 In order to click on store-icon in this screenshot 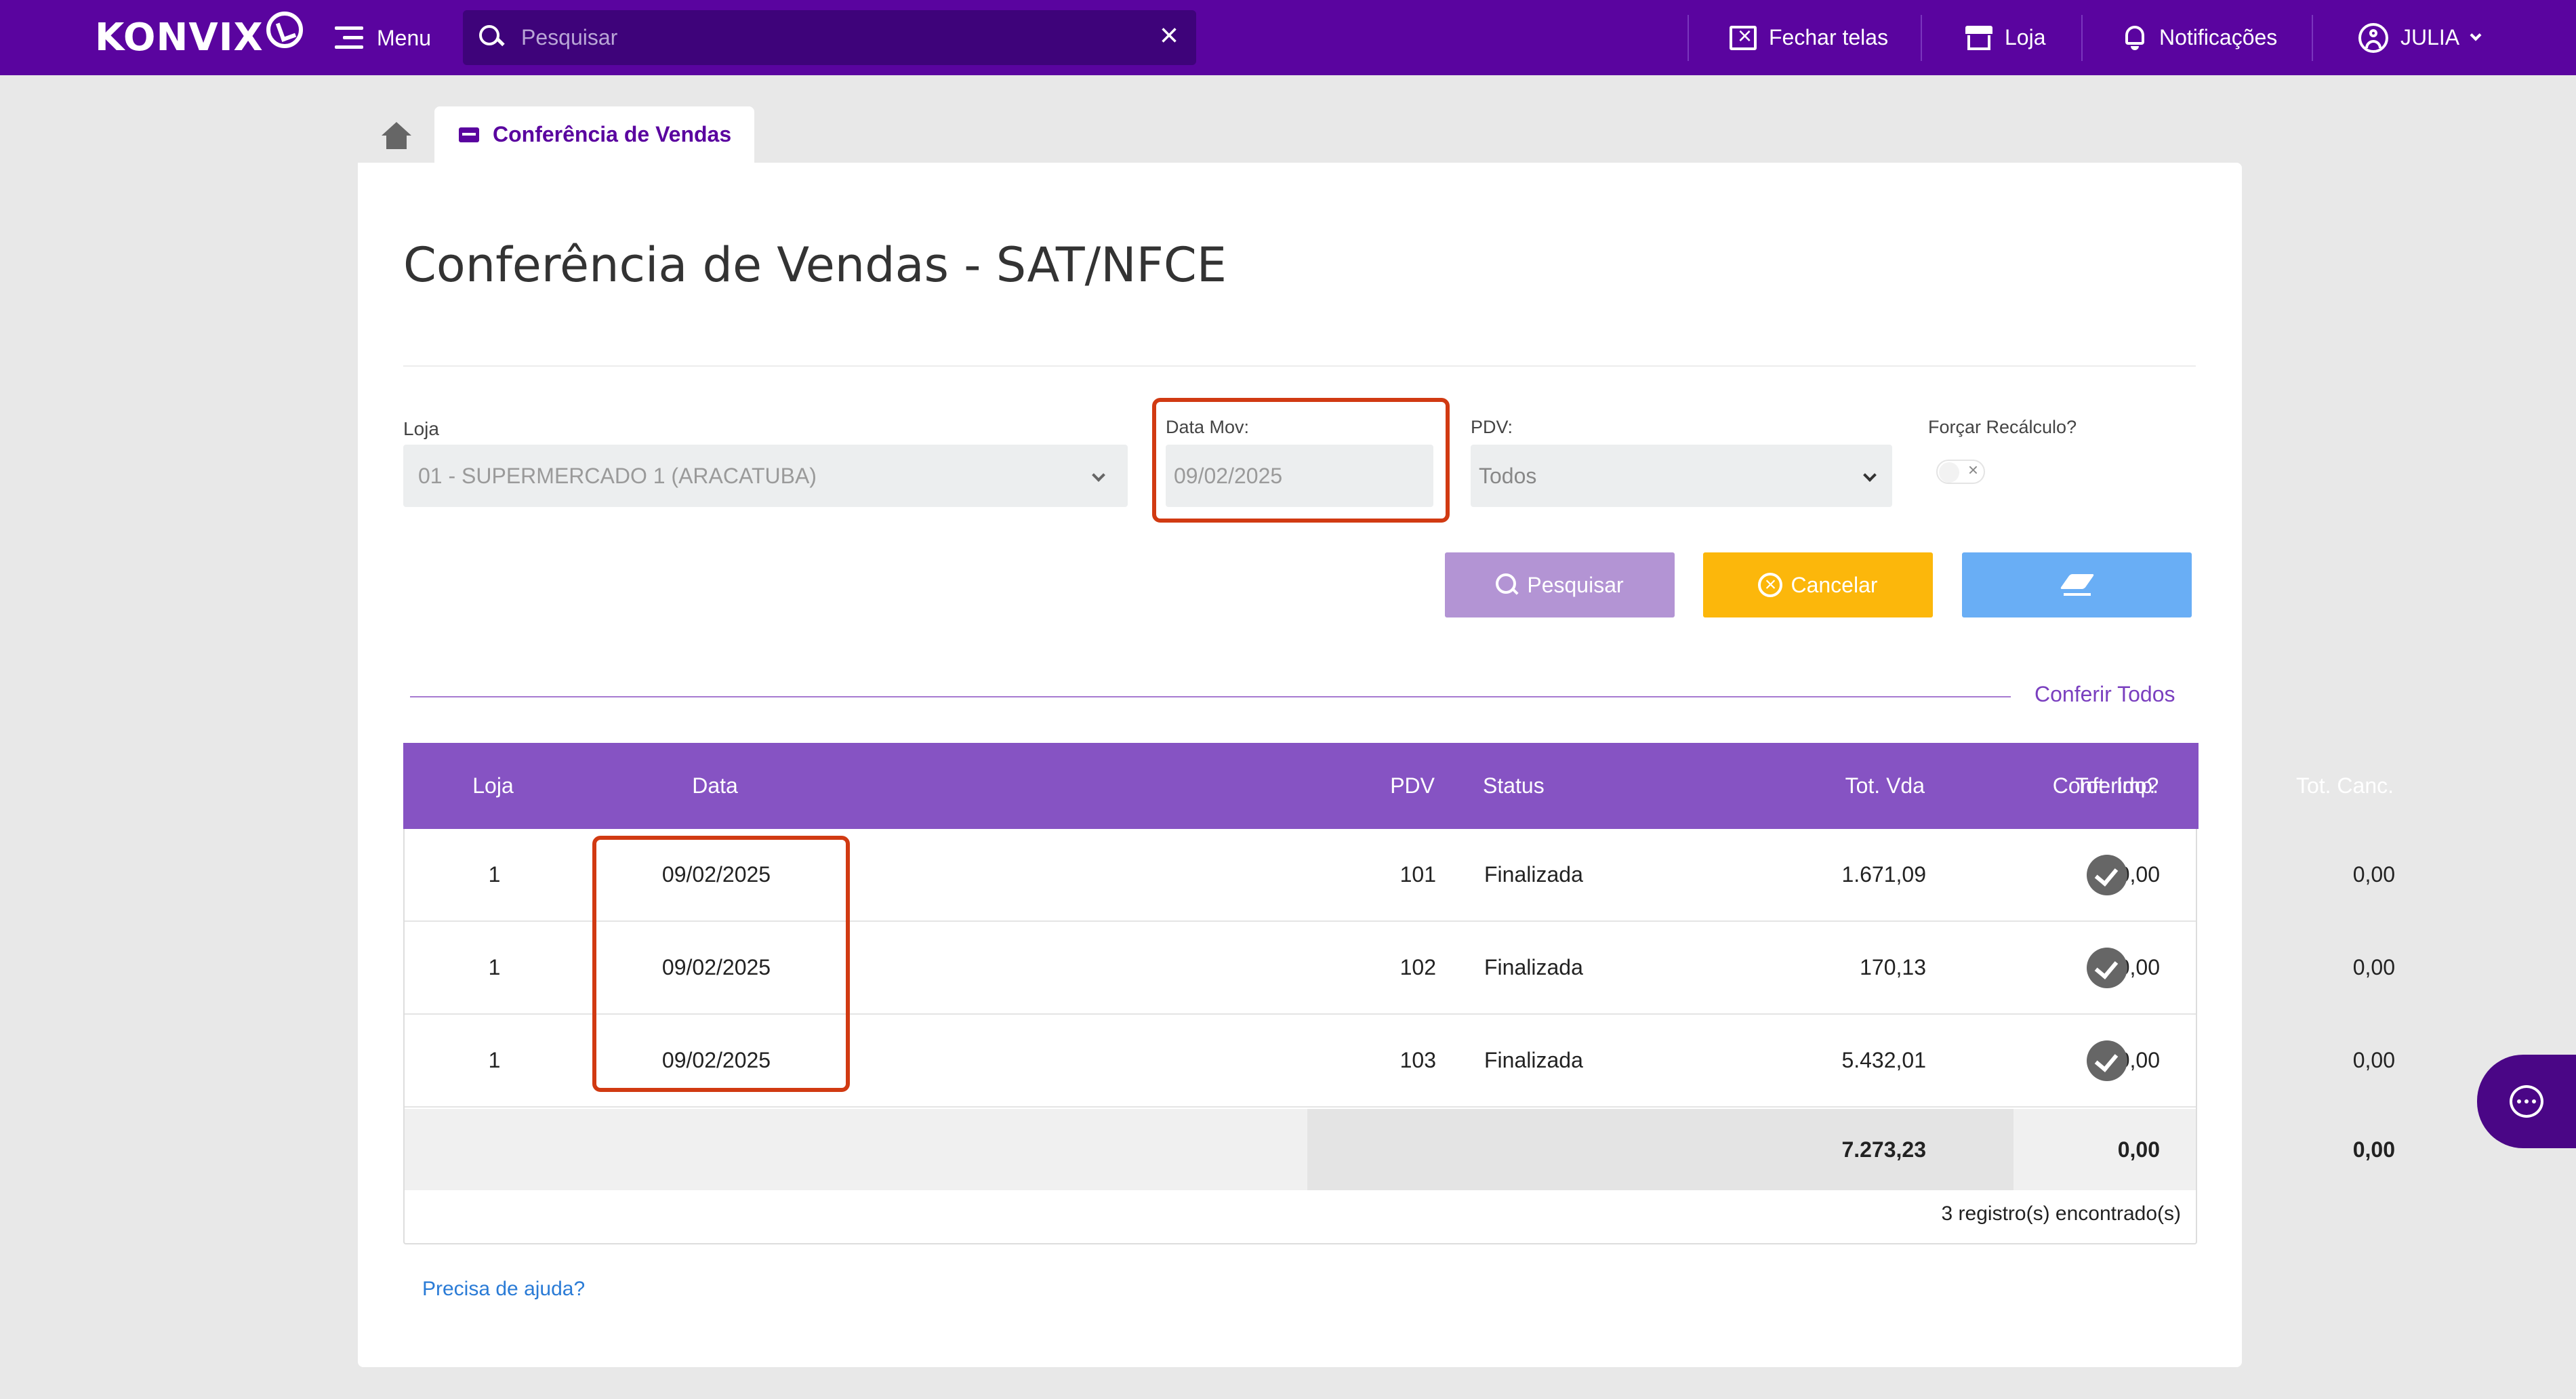, I will do `click(1979, 37)`.